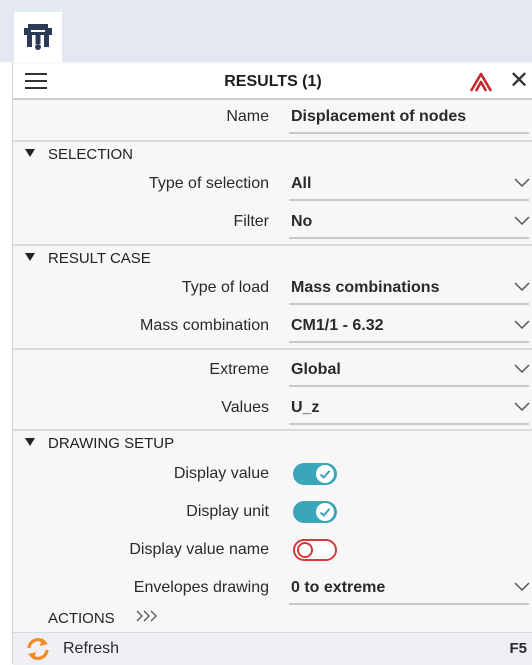  Describe the element at coordinates (245, 407) in the screenshot. I see `values-label: Values` at that location.